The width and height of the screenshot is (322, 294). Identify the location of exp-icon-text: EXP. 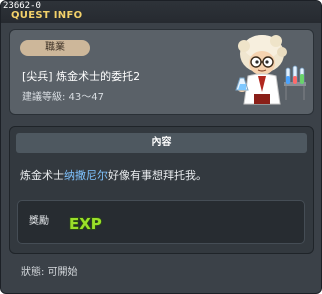
(85, 224).